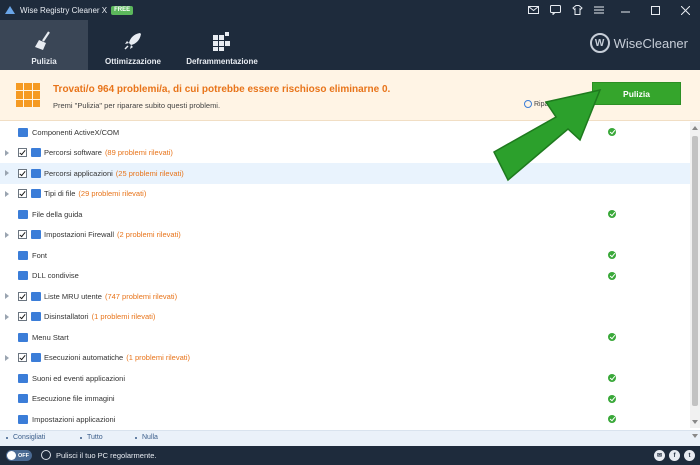  I want to click on free-badge: FREE, so click(122, 10).